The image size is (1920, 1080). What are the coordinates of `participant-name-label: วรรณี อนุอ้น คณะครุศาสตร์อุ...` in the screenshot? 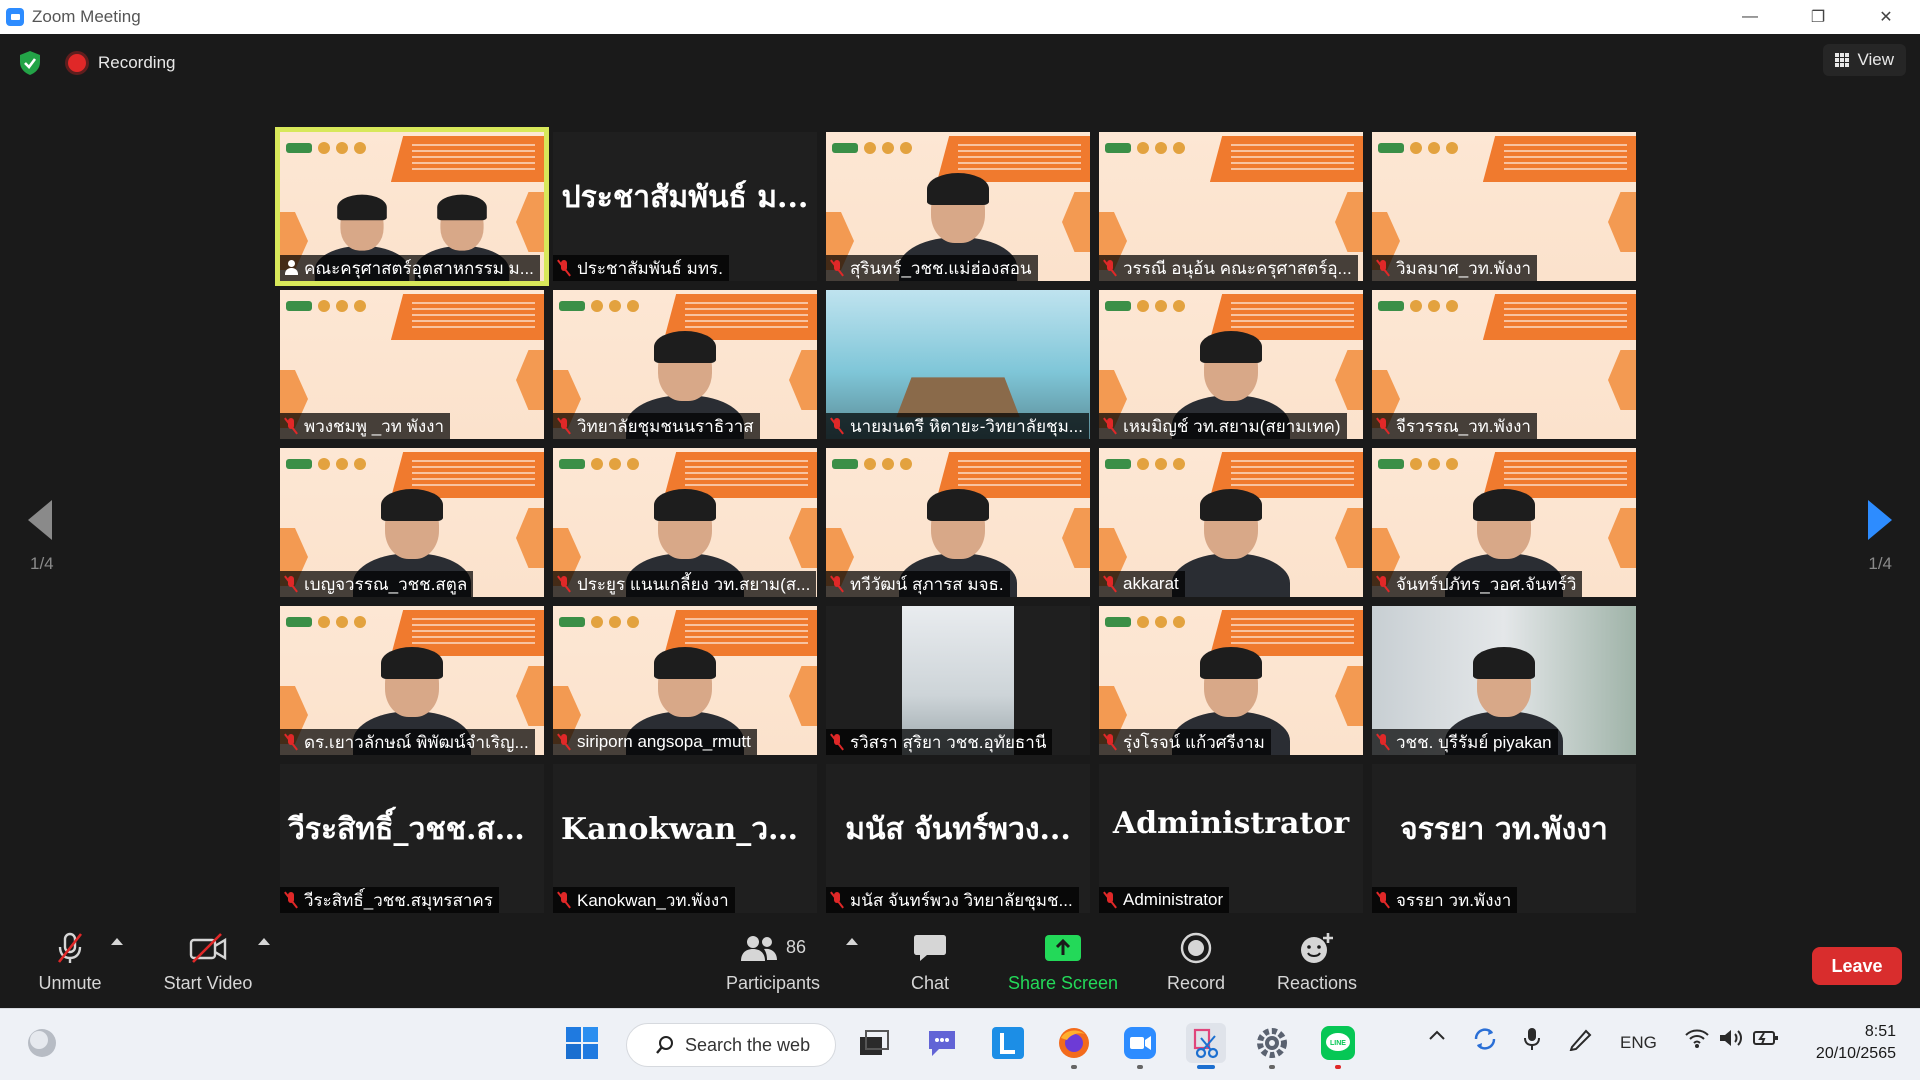 It's located at (1228, 268).